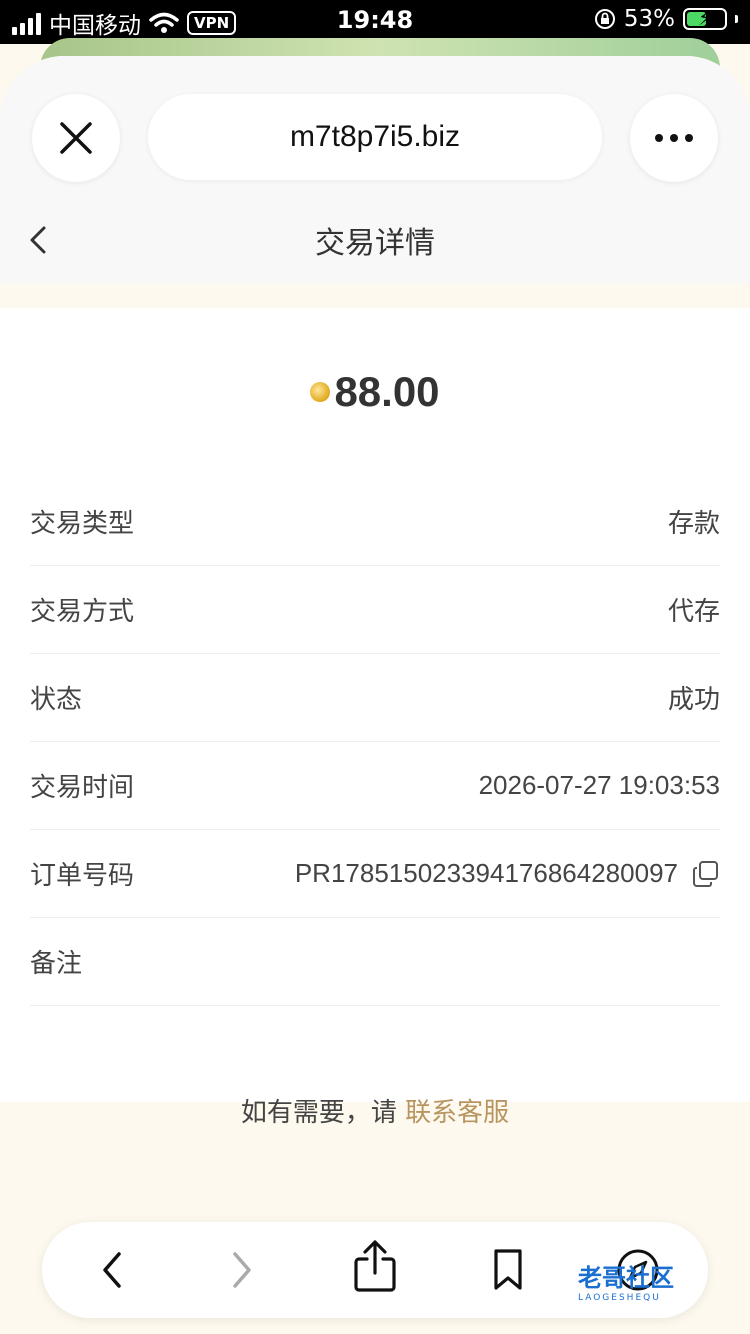 This screenshot has width=750, height=1334. I want to click on battery-tip, so click(736, 19).